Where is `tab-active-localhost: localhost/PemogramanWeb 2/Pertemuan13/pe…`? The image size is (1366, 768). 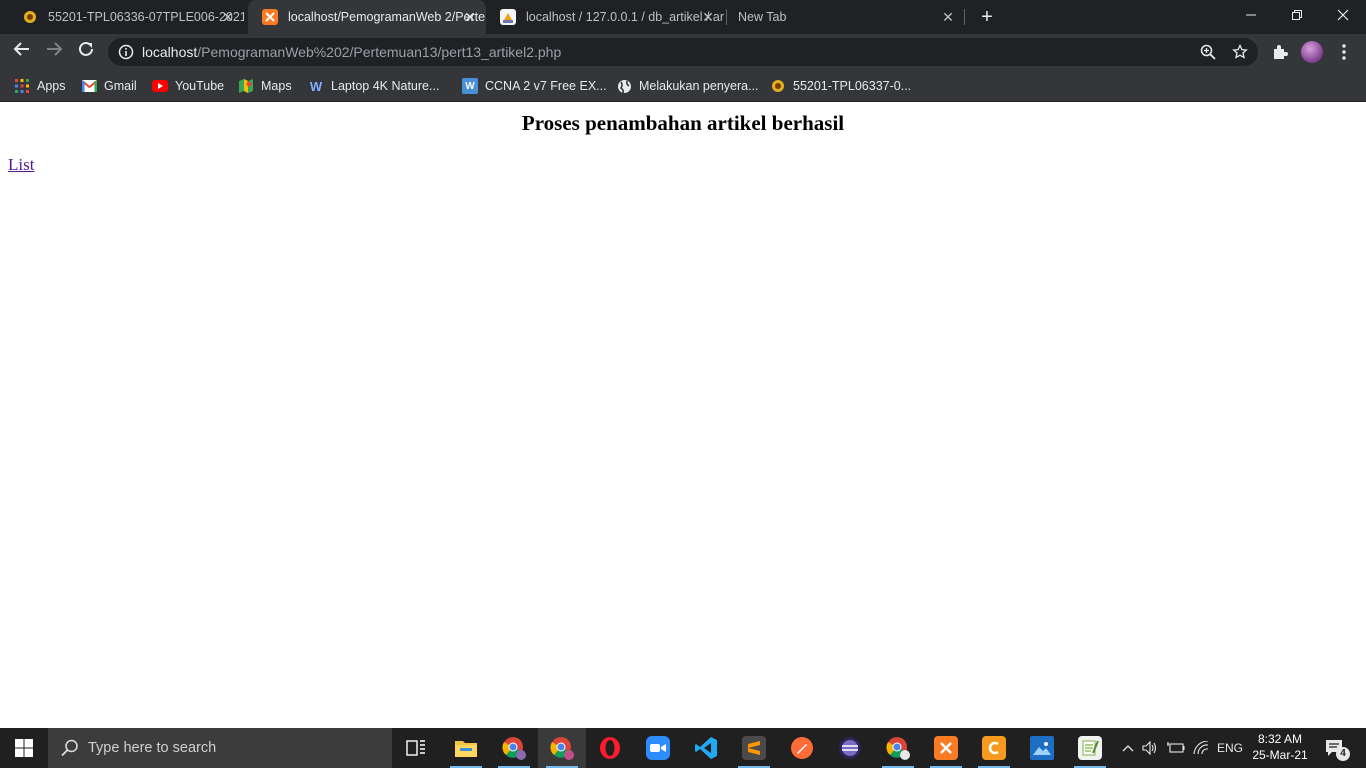
tab-active-localhost: localhost/PemogramanWeb 2/Pertemuan13/pe… is located at coordinates (367, 17).